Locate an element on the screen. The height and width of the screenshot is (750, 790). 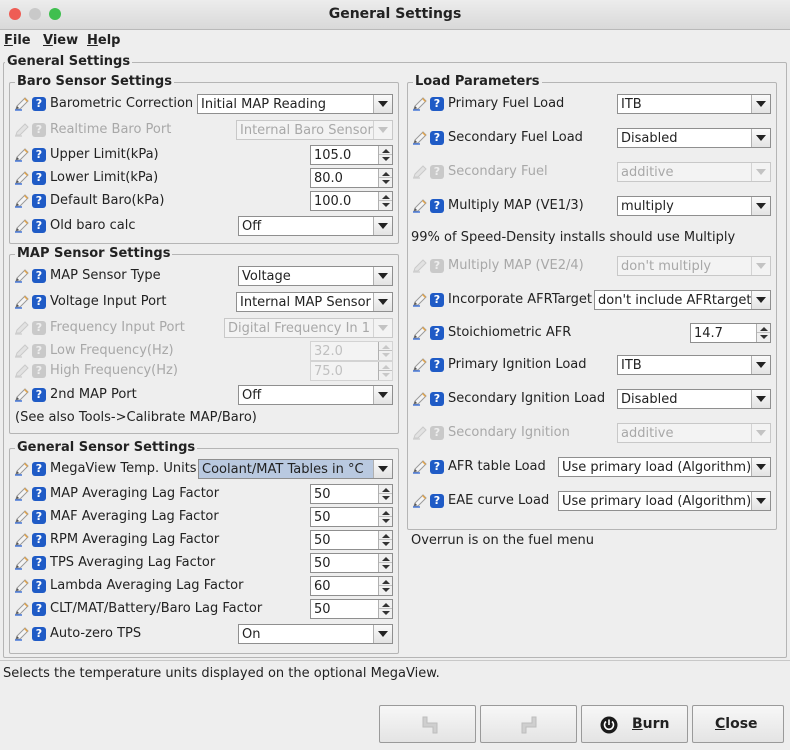
menu-file: File is located at coordinates (17, 40).